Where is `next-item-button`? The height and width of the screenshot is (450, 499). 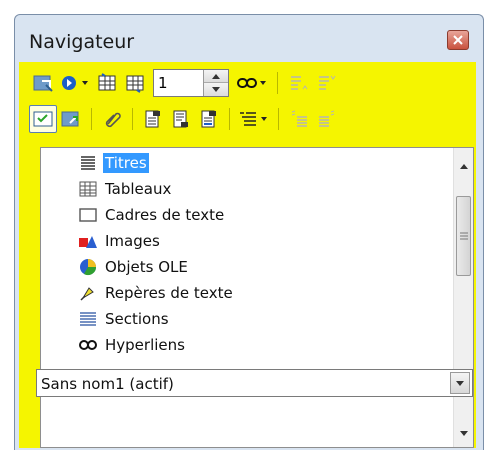 next-item-button is located at coordinates (135, 83).